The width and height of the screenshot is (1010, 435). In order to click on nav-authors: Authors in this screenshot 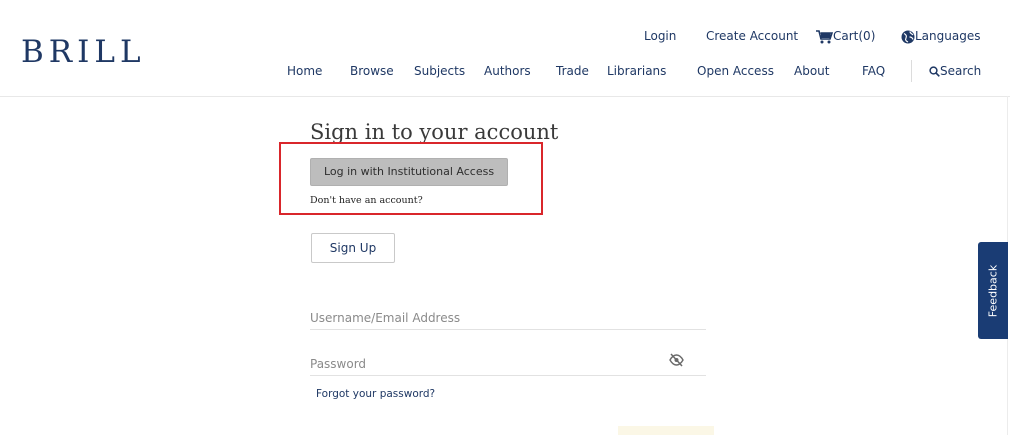, I will do `click(507, 71)`.